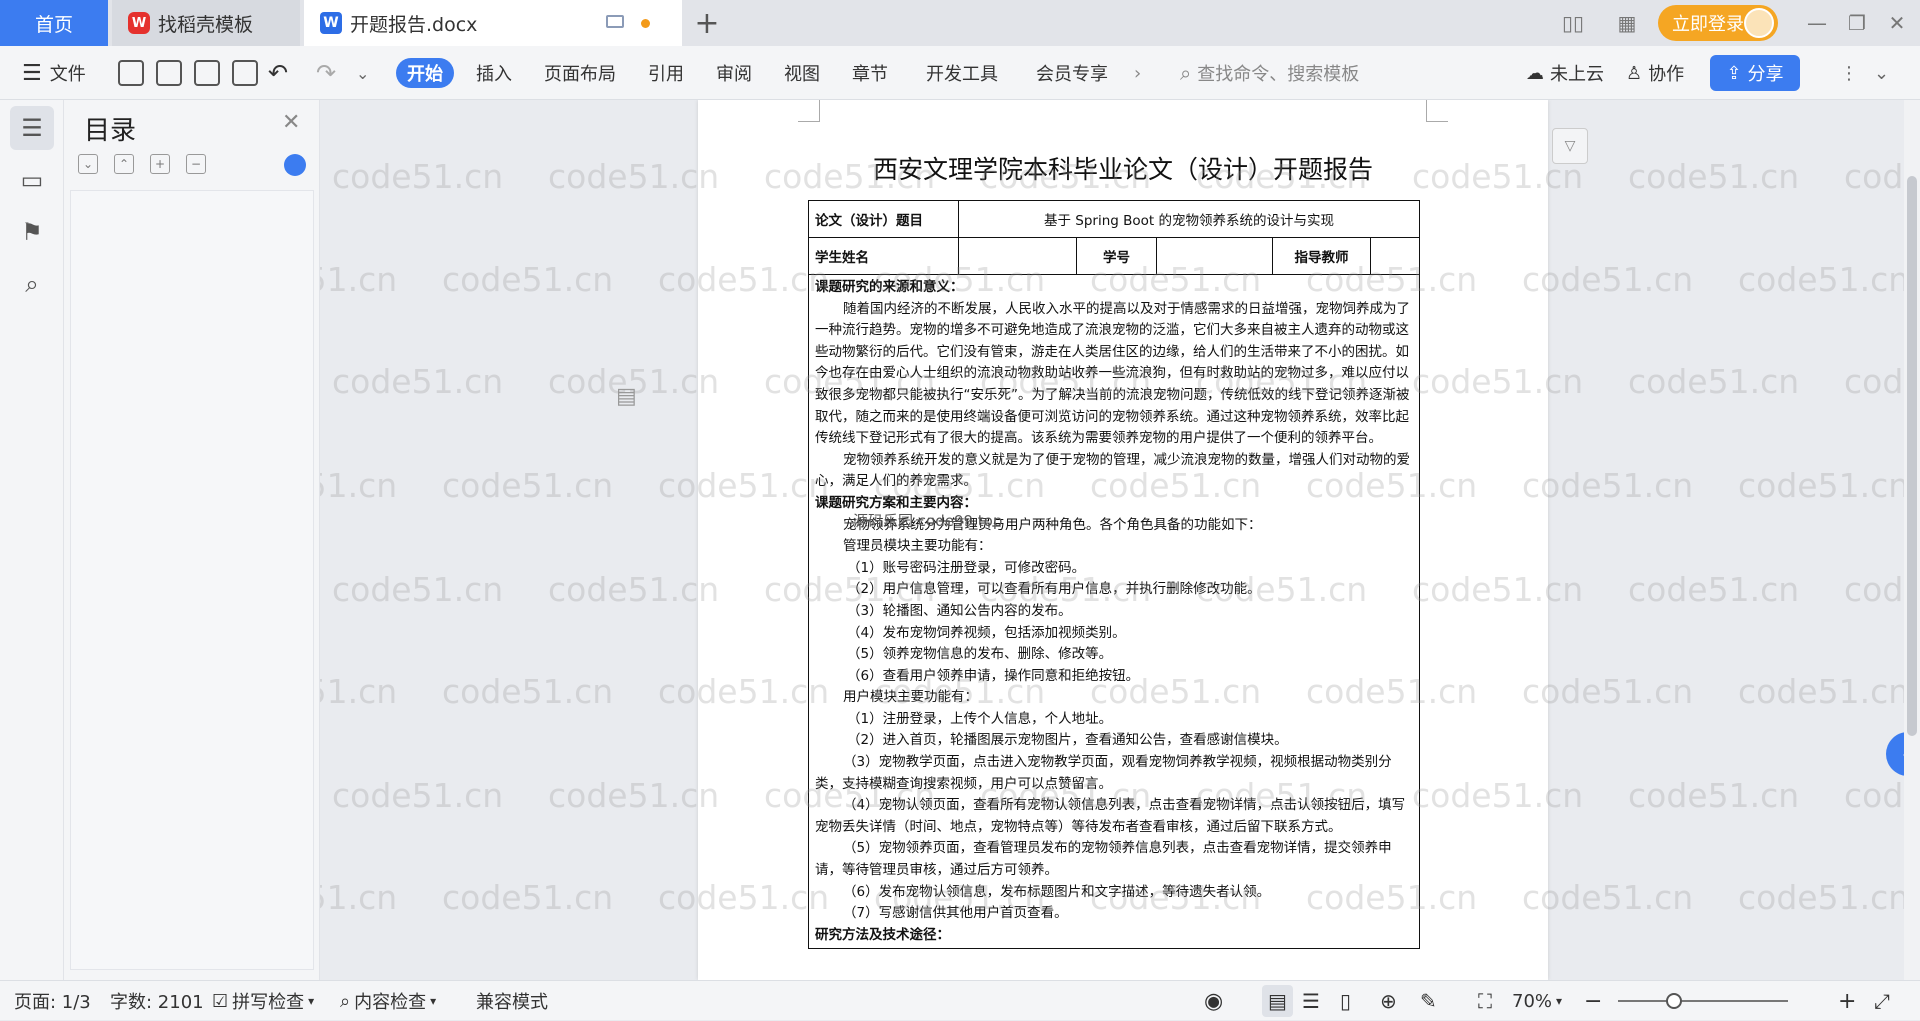 The image size is (1920, 1021). I want to click on student-id-value, so click(1214, 256).